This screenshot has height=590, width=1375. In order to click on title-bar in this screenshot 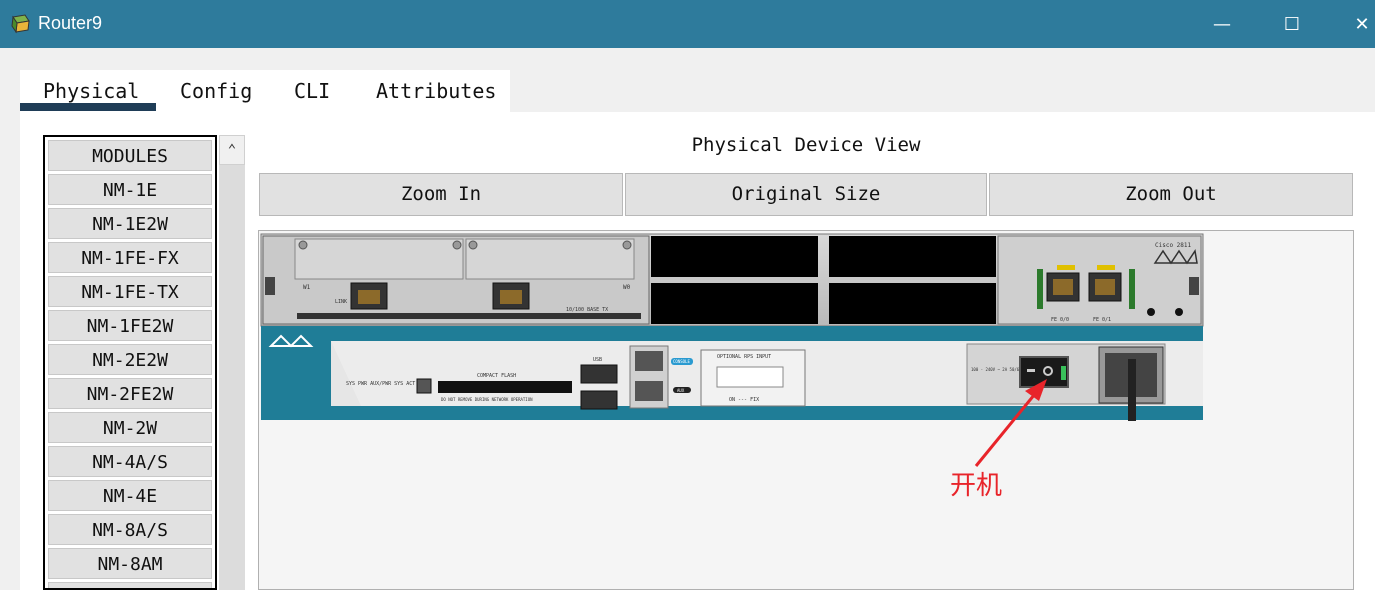, I will do `click(687, 24)`.